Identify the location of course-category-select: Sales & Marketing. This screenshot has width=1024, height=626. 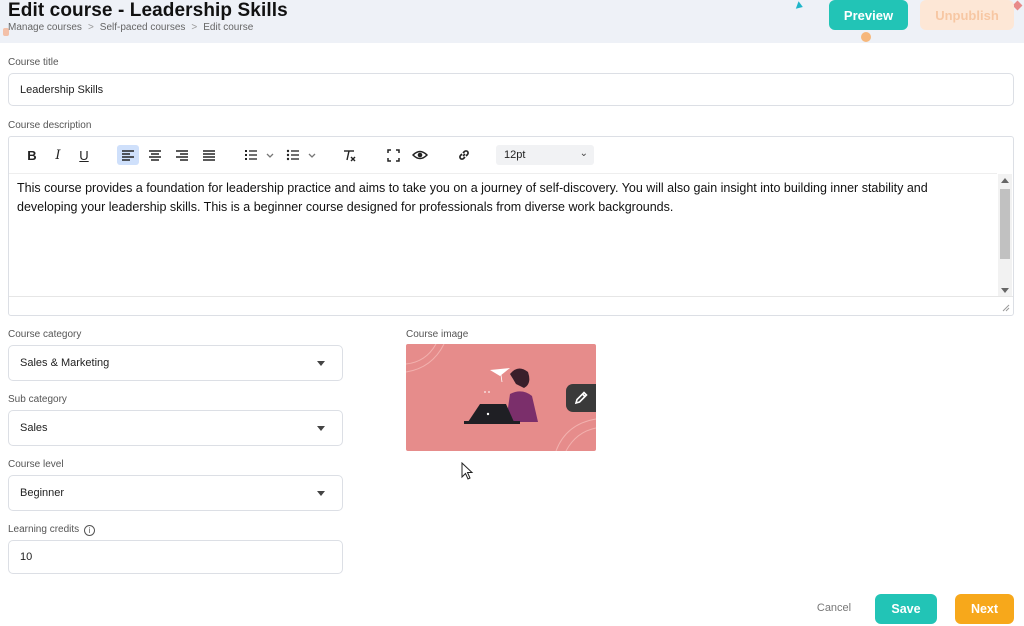
(175, 363).